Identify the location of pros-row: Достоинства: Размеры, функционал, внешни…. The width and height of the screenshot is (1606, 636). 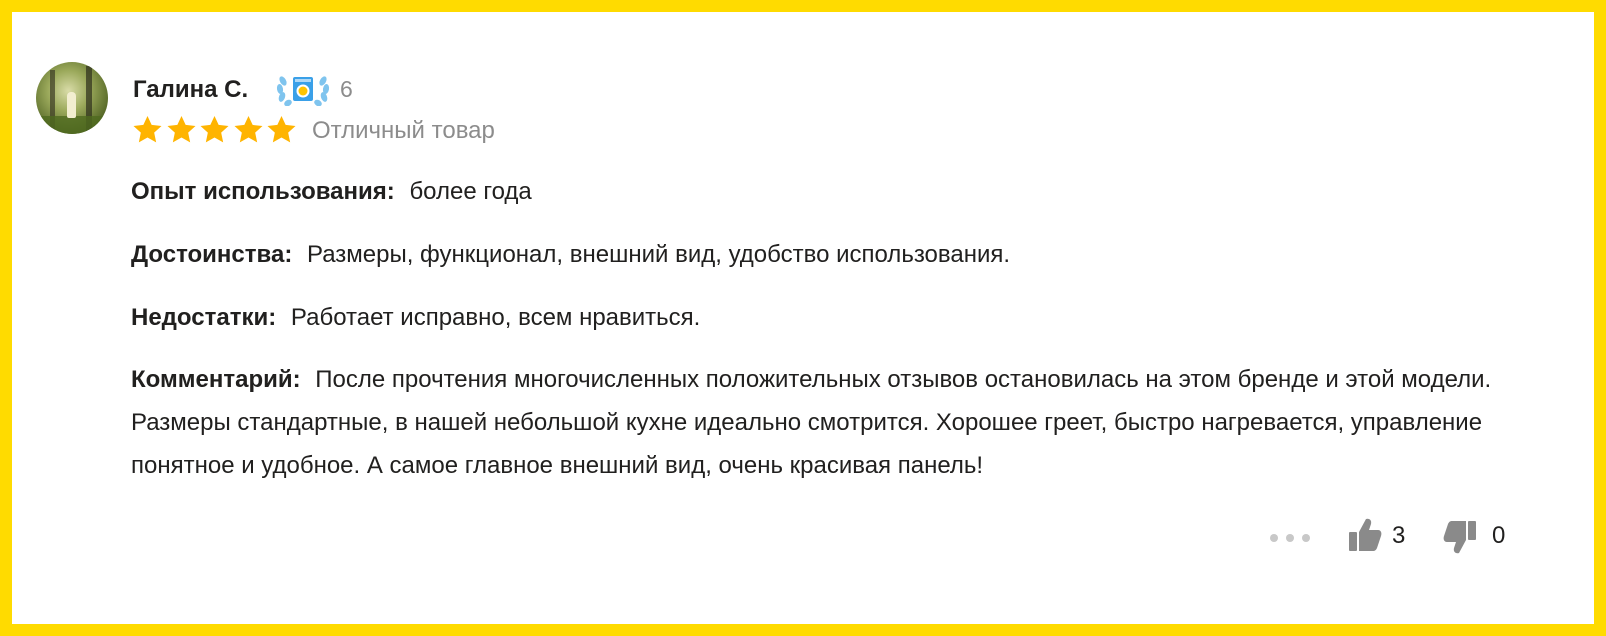
(570, 255).